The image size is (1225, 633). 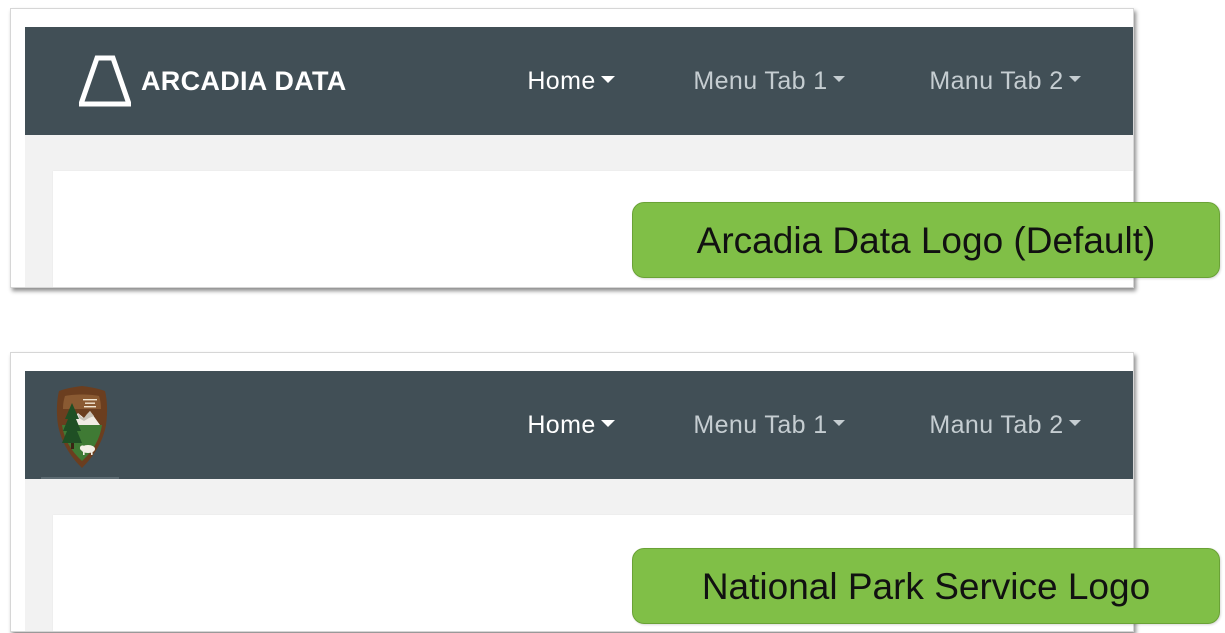 I want to click on brand-name: ARCADIA DATA, so click(x=244, y=80).